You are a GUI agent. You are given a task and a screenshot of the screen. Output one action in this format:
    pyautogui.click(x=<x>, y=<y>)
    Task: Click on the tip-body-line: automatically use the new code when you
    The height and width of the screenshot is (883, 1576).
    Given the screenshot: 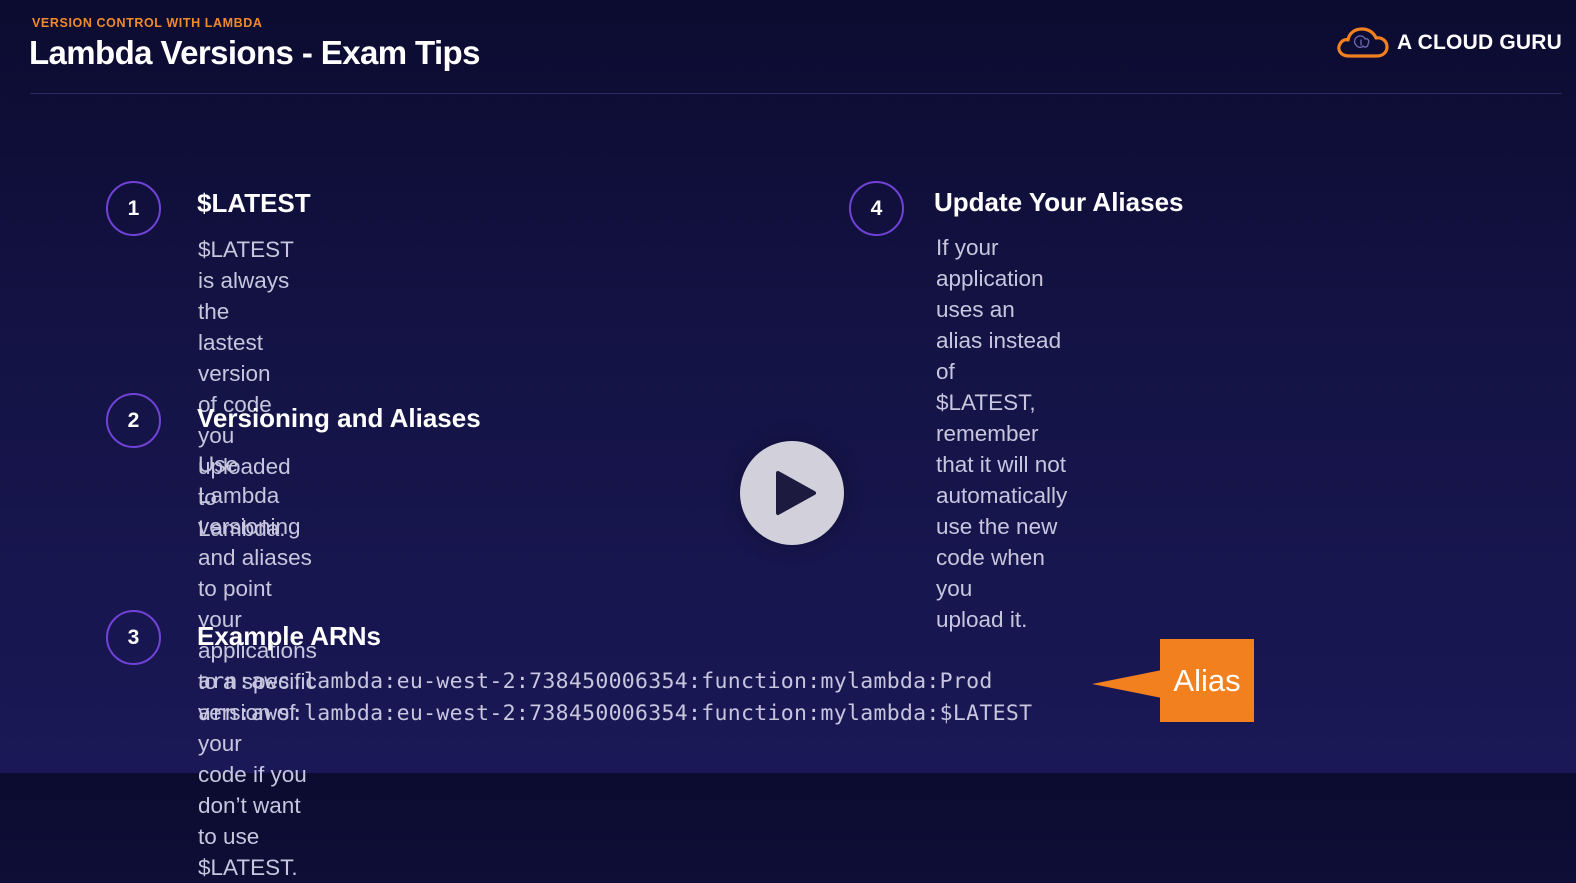 What is the action you would take?
    pyautogui.click(x=1002, y=542)
    